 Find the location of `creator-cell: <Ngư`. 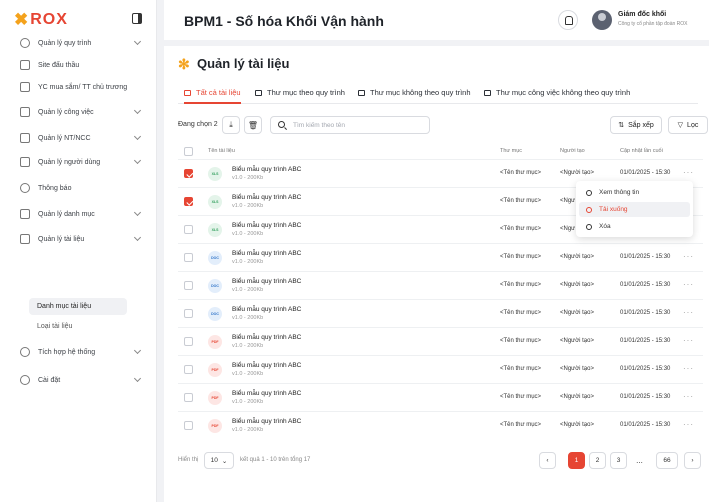

creator-cell: <Ngư is located at coordinates (568, 201).